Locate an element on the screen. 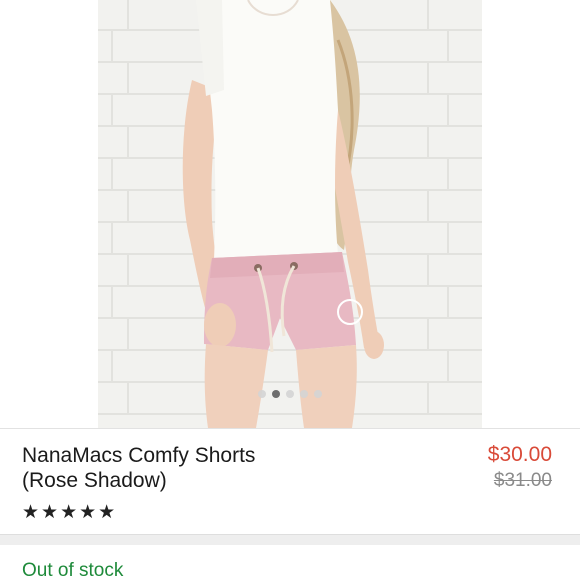 The image size is (580, 580). carousel-dot-active is located at coordinates (276, 394).